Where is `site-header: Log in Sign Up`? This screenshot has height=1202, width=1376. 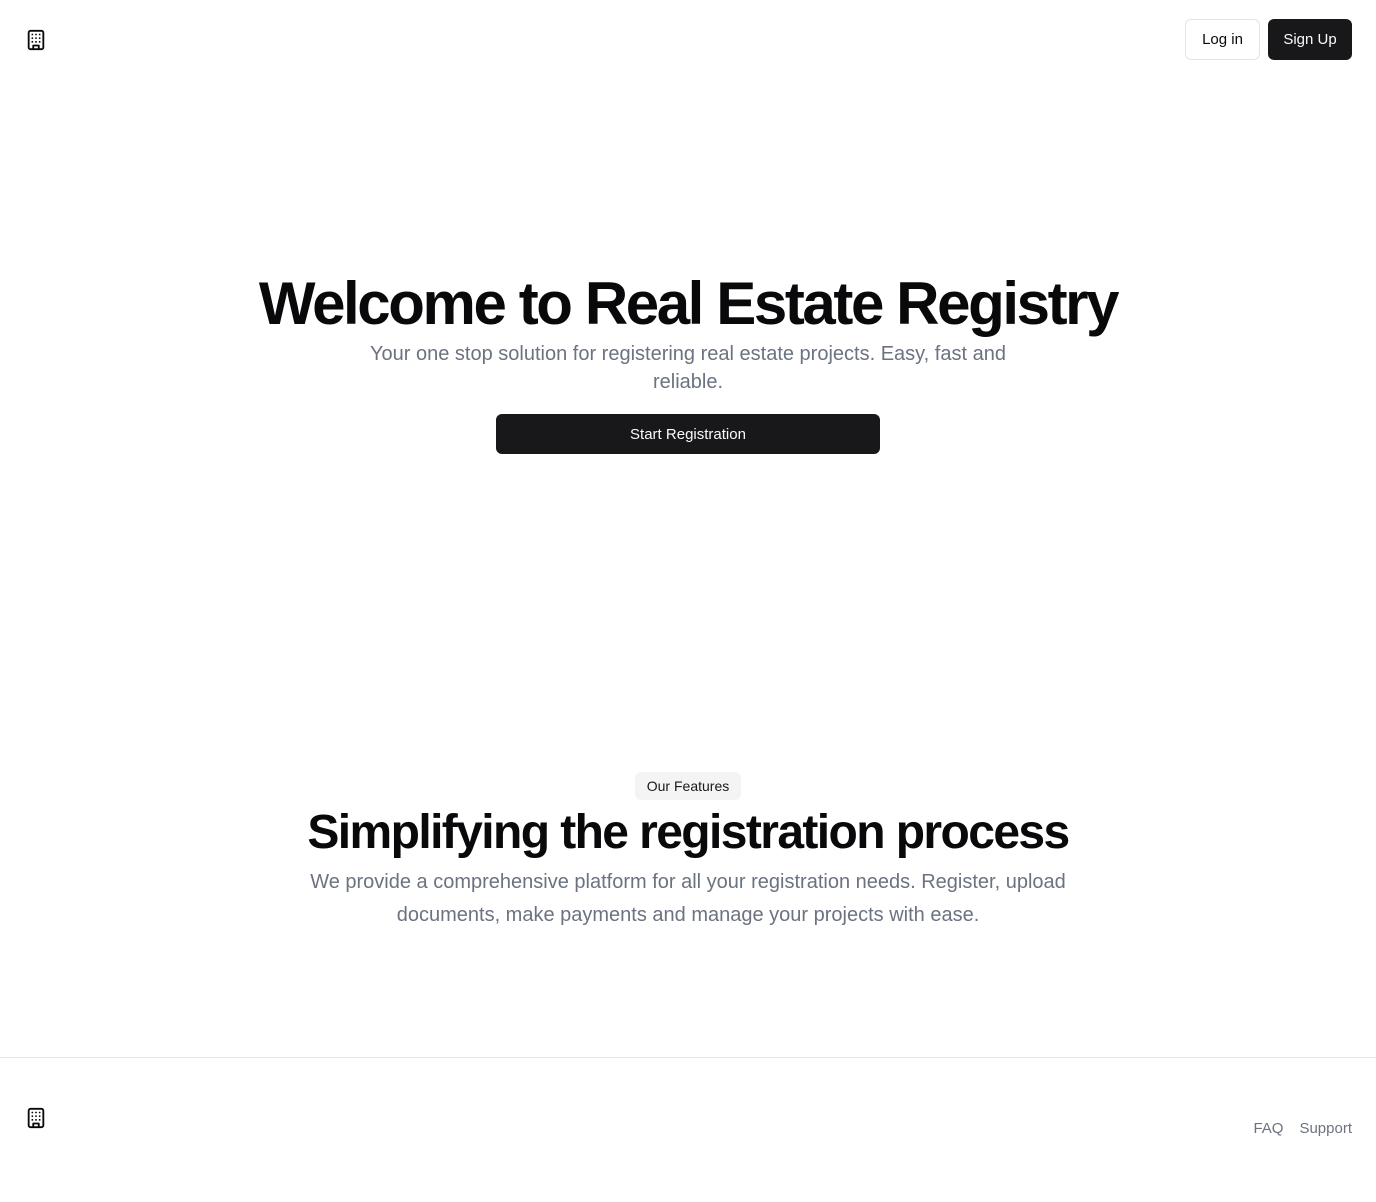 site-header: Log in Sign Up is located at coordinates (688, 40).